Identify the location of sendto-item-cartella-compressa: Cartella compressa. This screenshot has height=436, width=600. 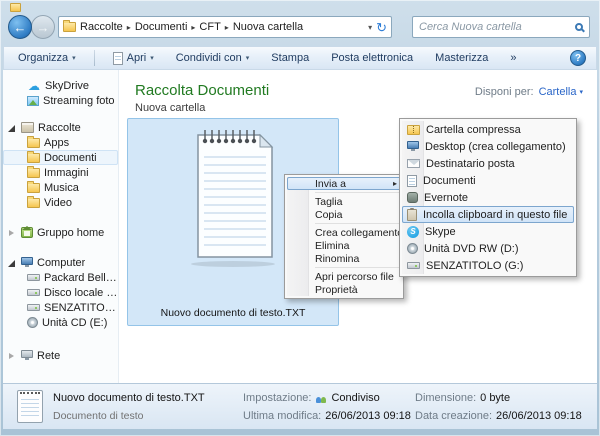
(488, 129).